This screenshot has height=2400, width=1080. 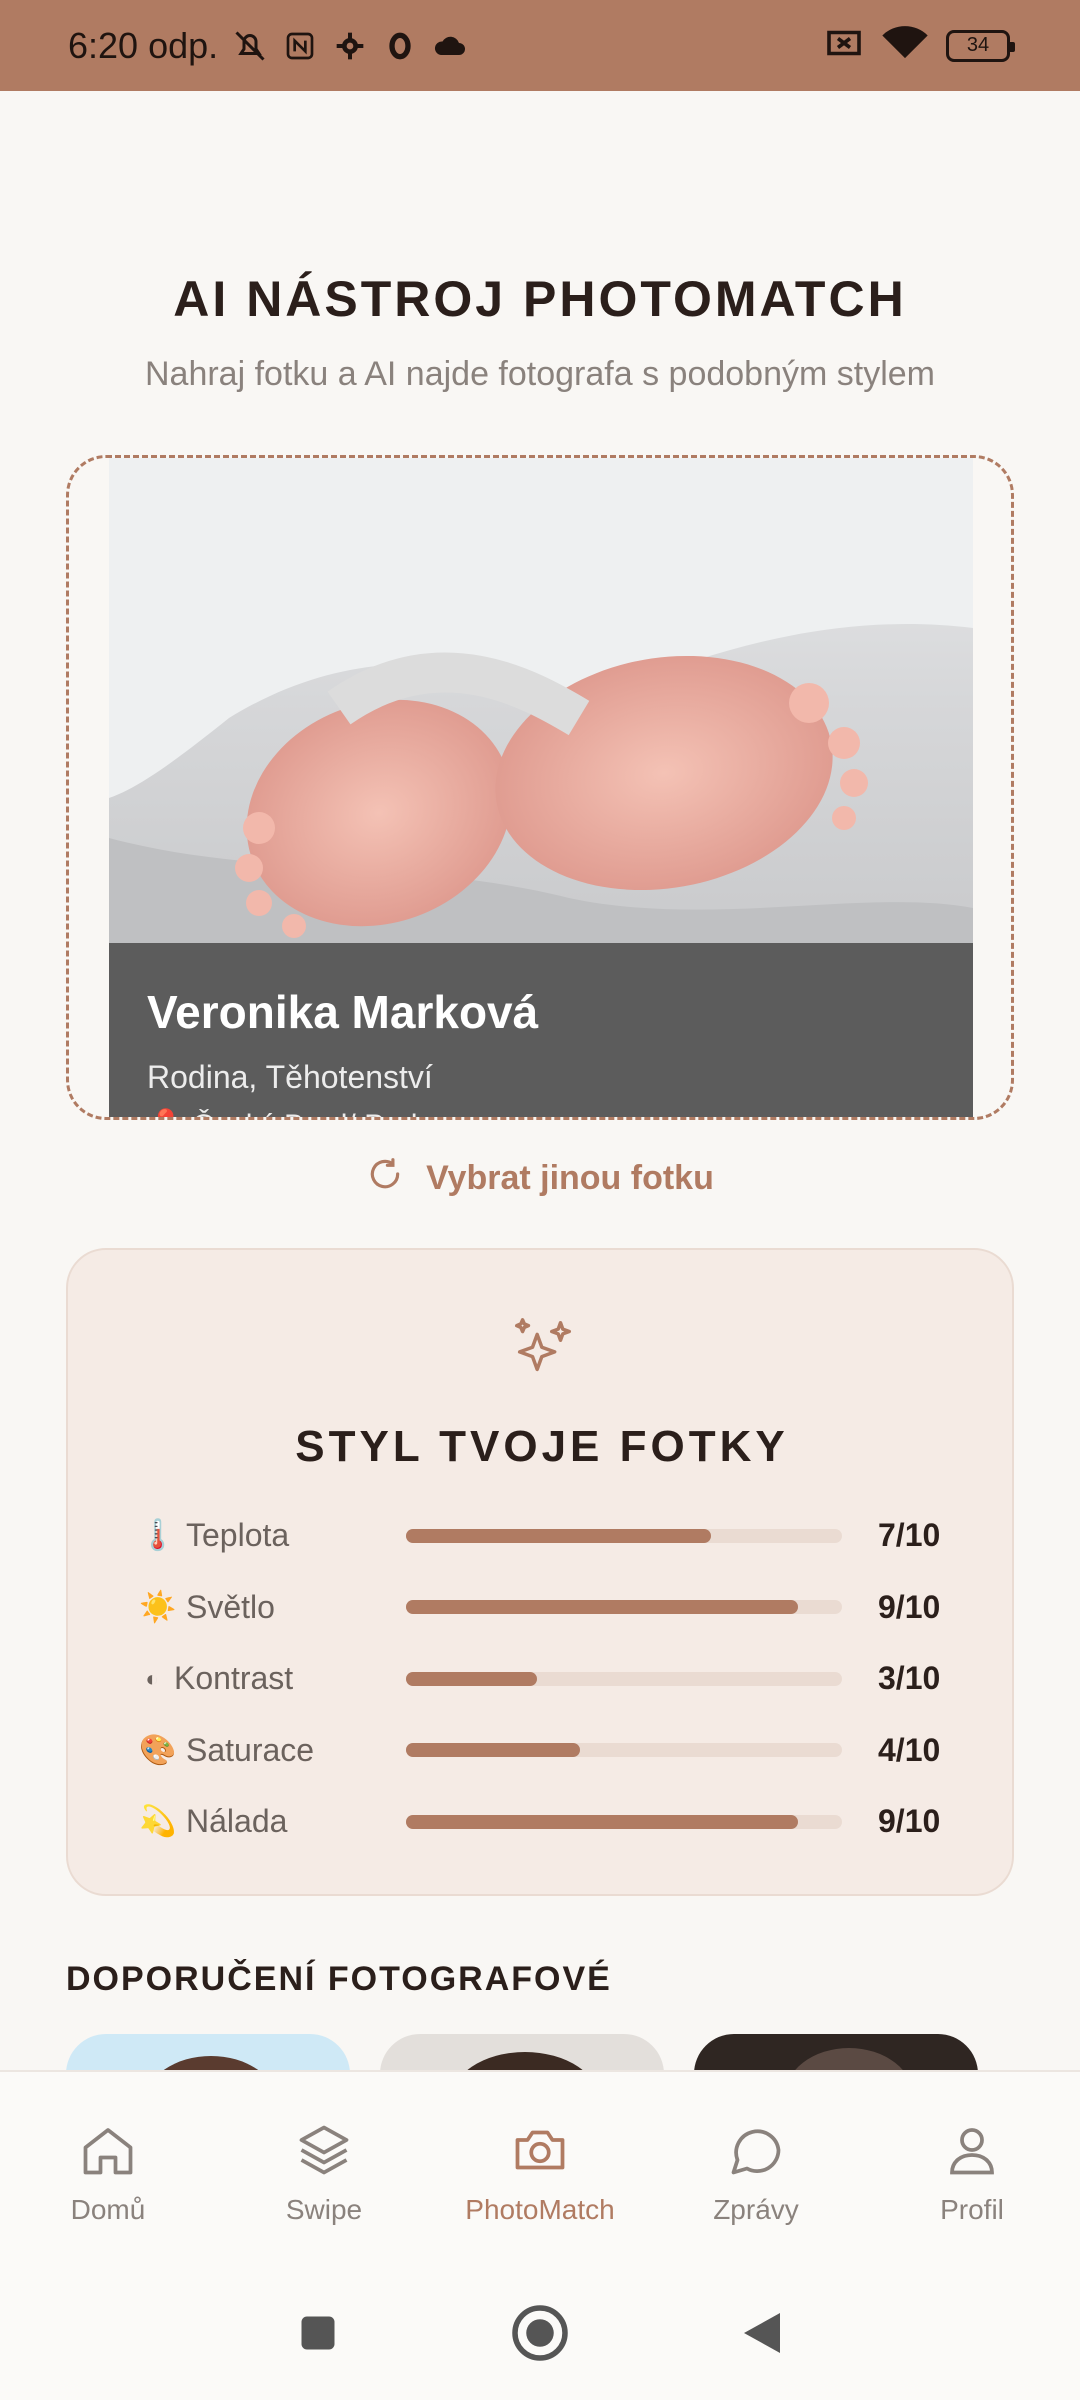 I want to click on thermometer-icon: 🌡️, so click(x=158, y=1536).